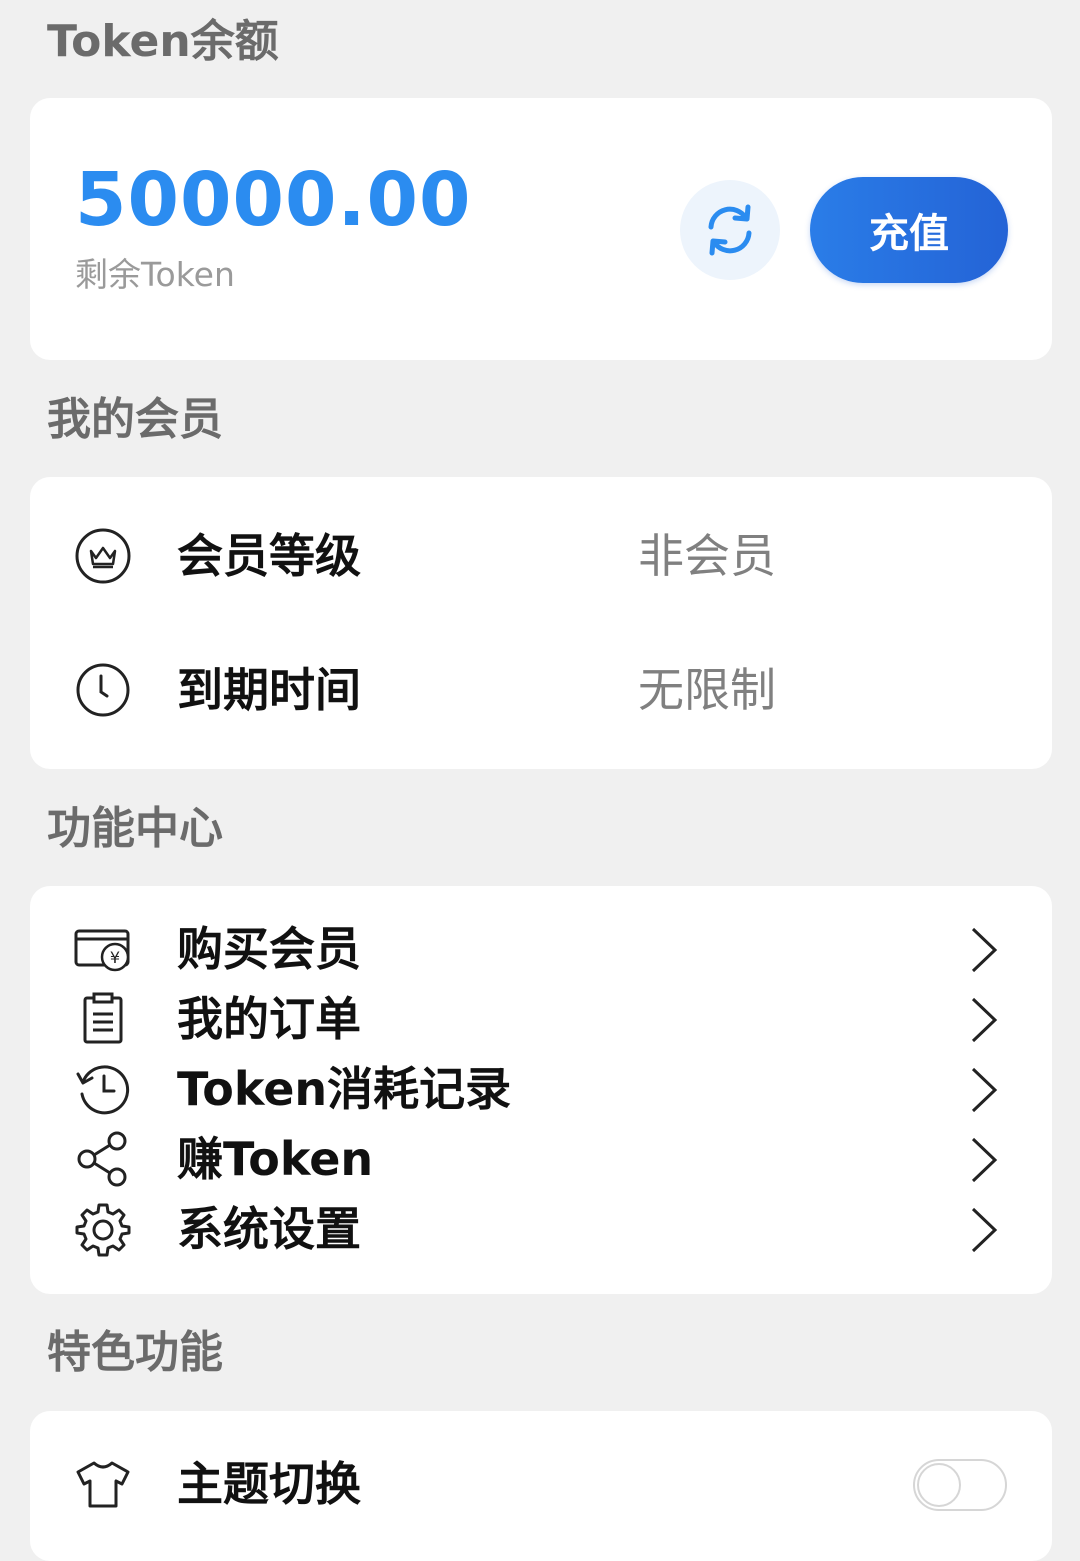 This screenshot has height=1561, width=1080. What do you see at coordinates (103, 949) in the screenshot?
I see `wallet-yen-icon: ¥` at bounding box center [103, 949].